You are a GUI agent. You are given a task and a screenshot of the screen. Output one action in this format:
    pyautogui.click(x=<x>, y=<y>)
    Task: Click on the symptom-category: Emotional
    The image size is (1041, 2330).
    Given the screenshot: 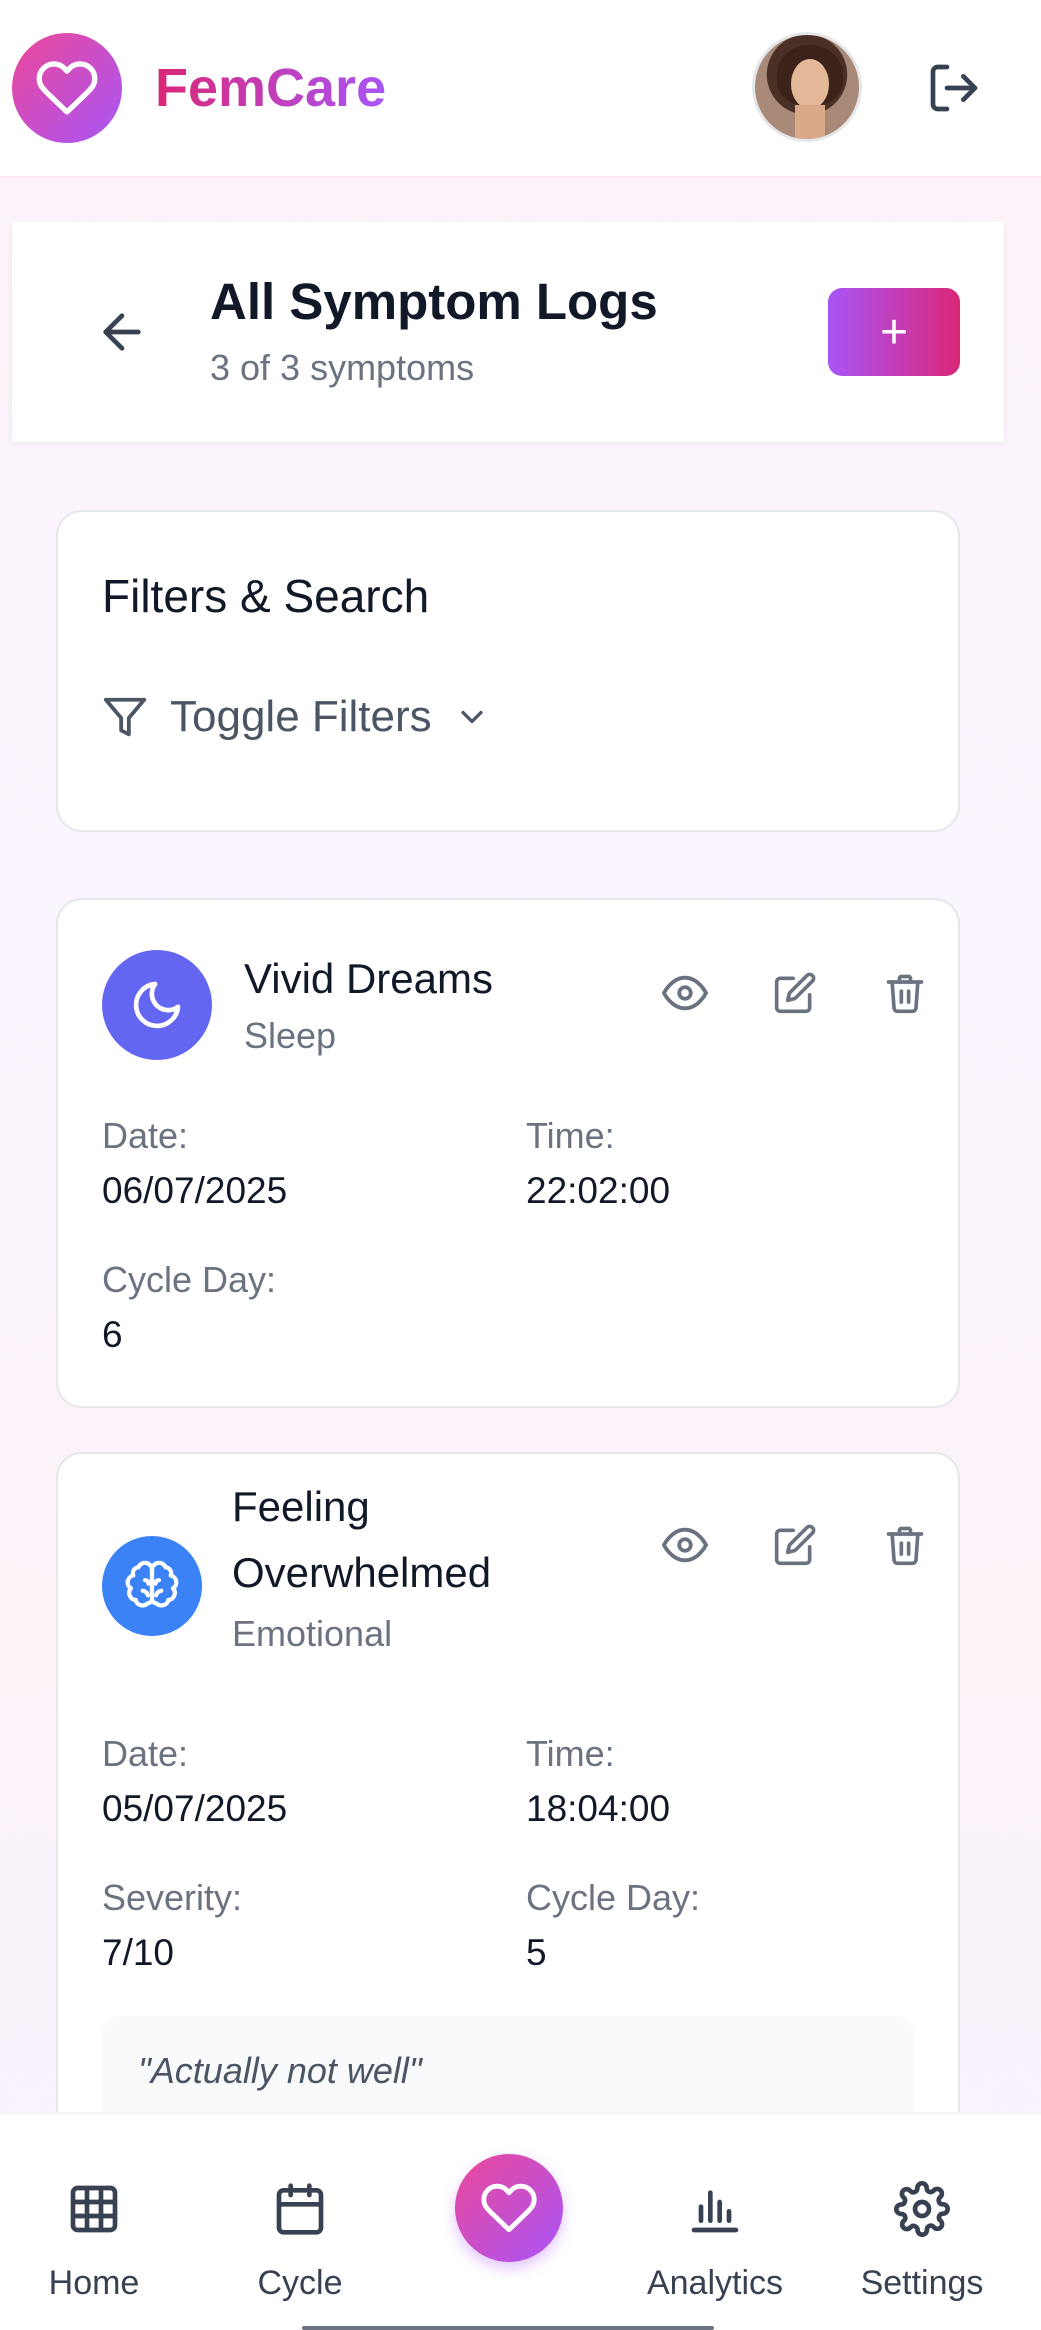 What is the action you would take?
    pyautogui.click(x=312, y=1633)
    